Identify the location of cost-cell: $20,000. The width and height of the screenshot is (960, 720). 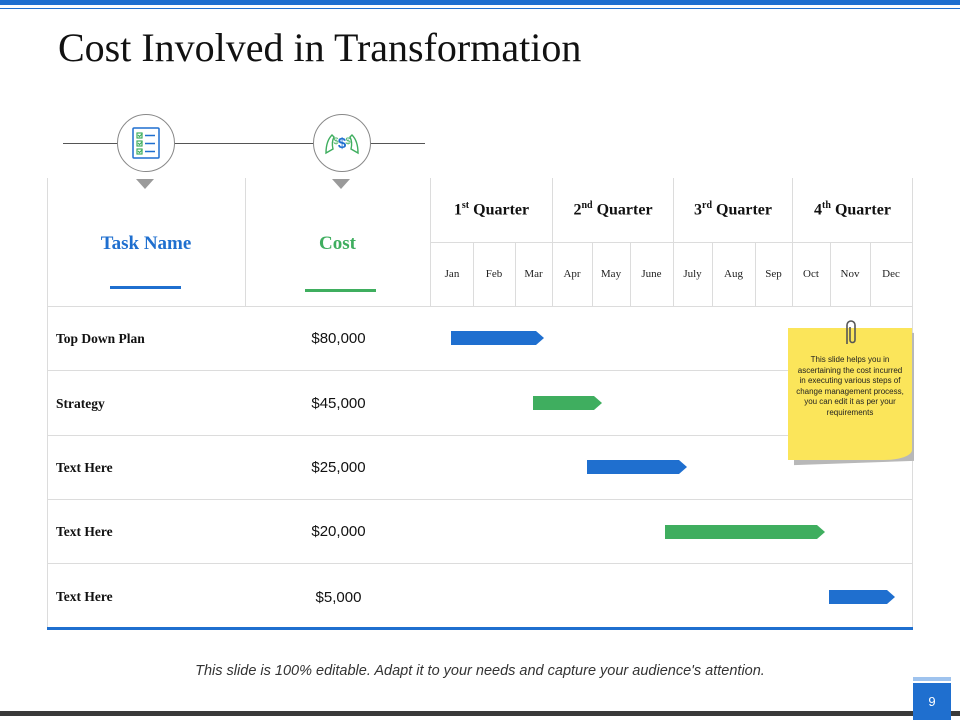
(338, 531).